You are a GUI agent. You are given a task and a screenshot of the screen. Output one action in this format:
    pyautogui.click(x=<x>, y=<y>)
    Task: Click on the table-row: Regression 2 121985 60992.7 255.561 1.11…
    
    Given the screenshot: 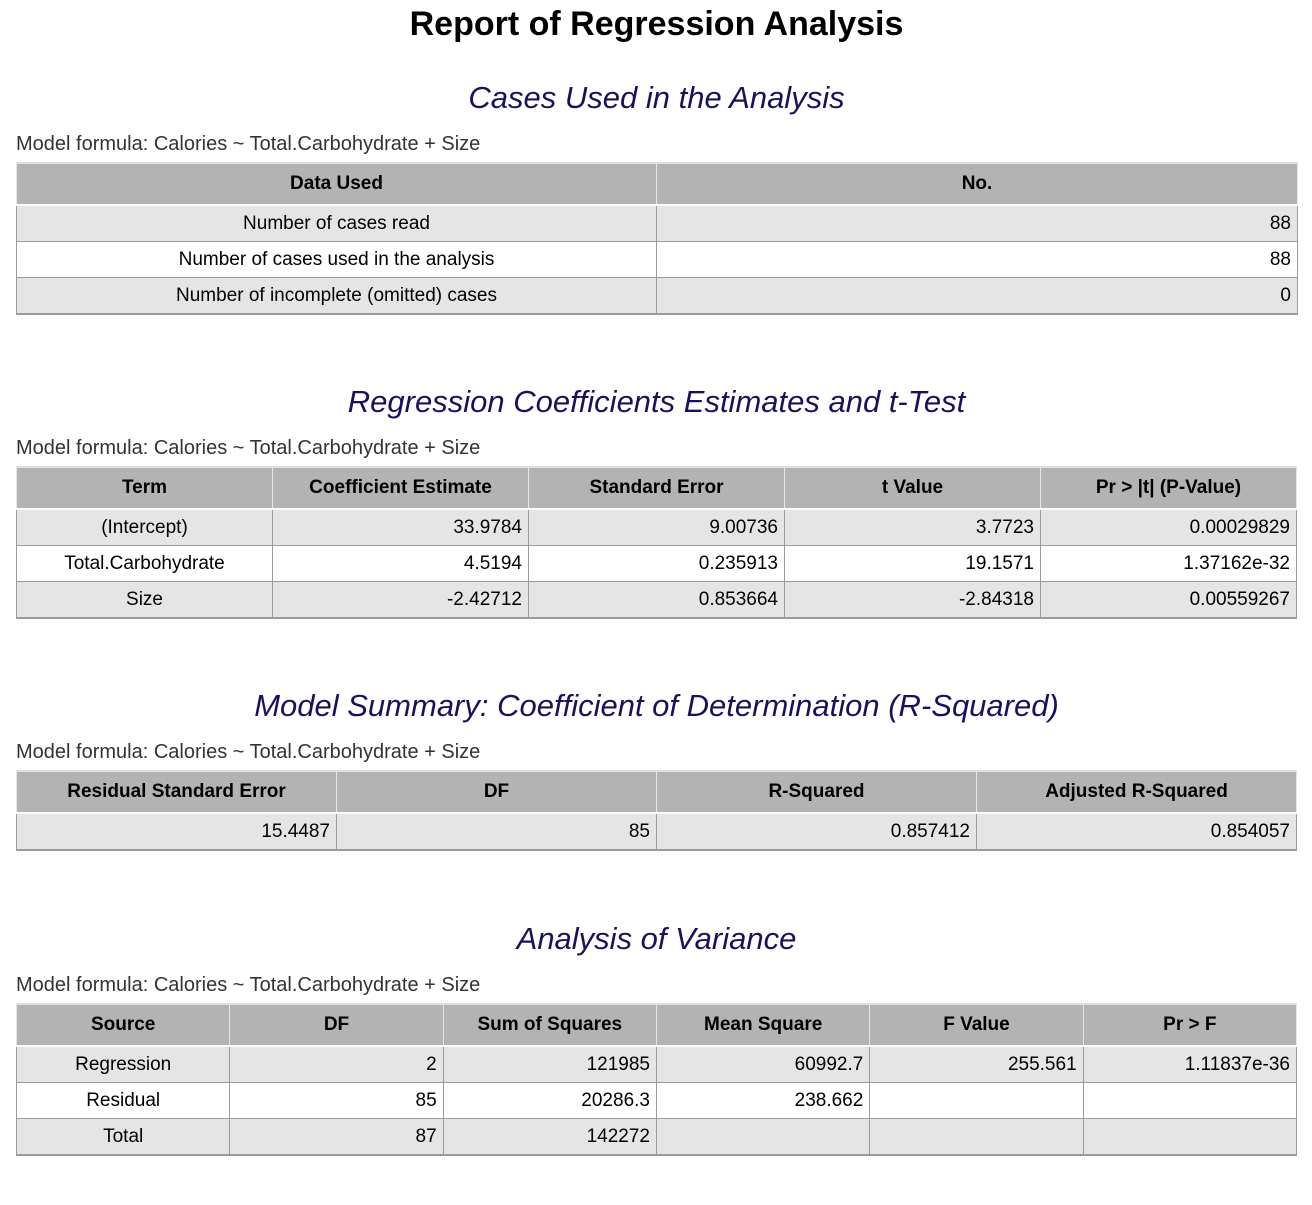 What is the action you would take?
    pyautogui.click(x=656, y=1064)
    